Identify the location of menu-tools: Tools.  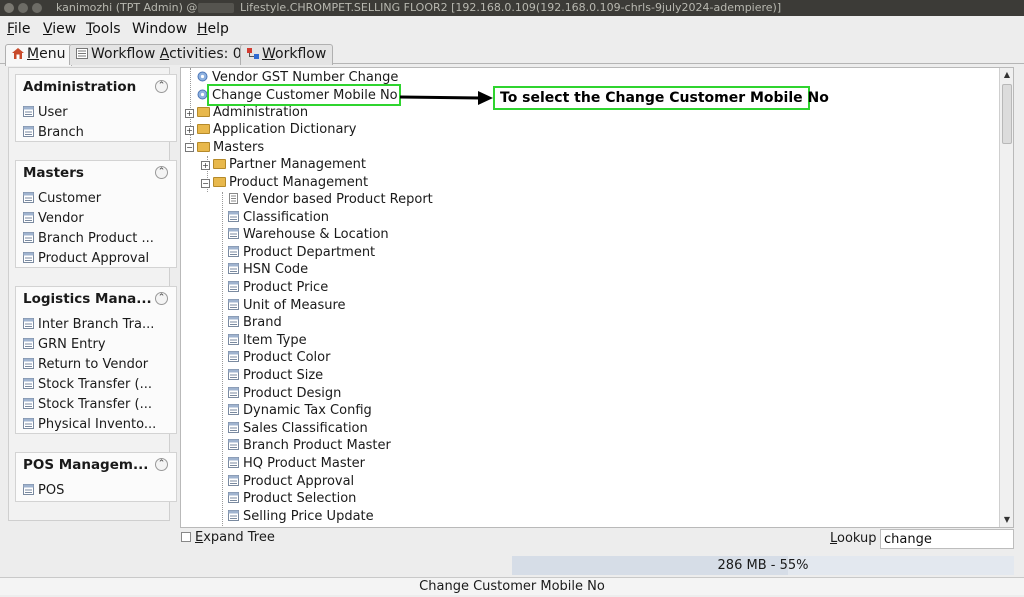
(103, 29).